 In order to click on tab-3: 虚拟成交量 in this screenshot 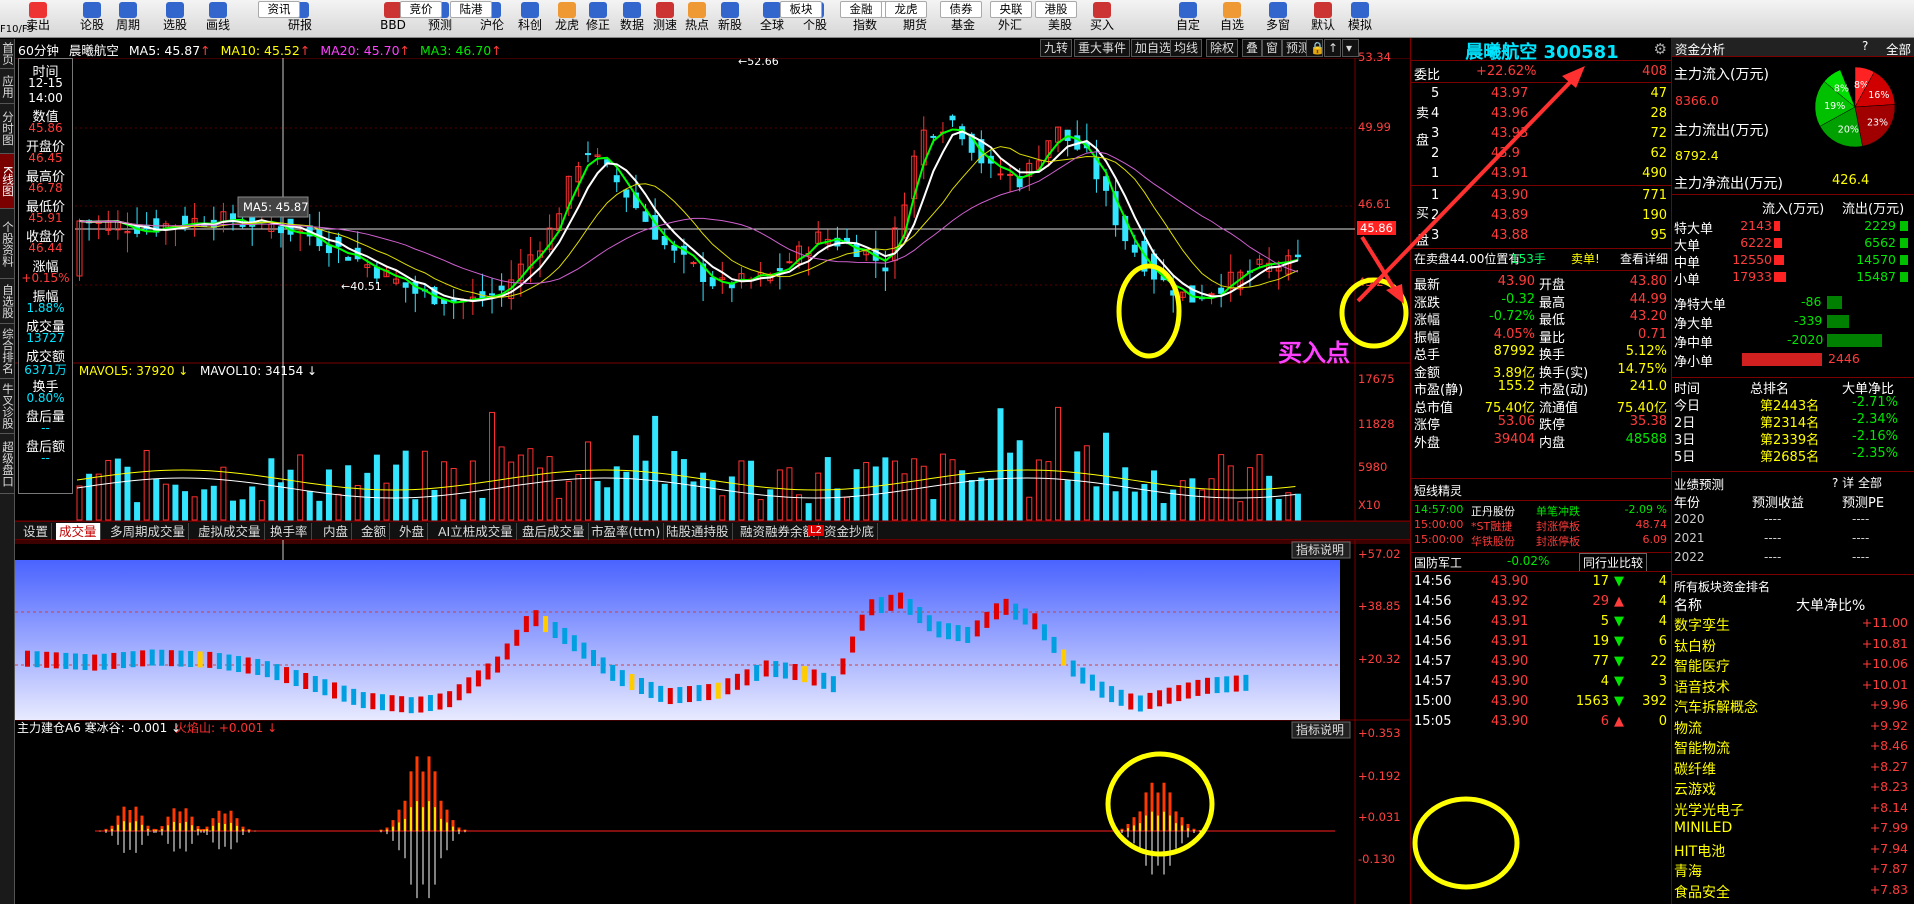, I will do `click(230, 531)`.